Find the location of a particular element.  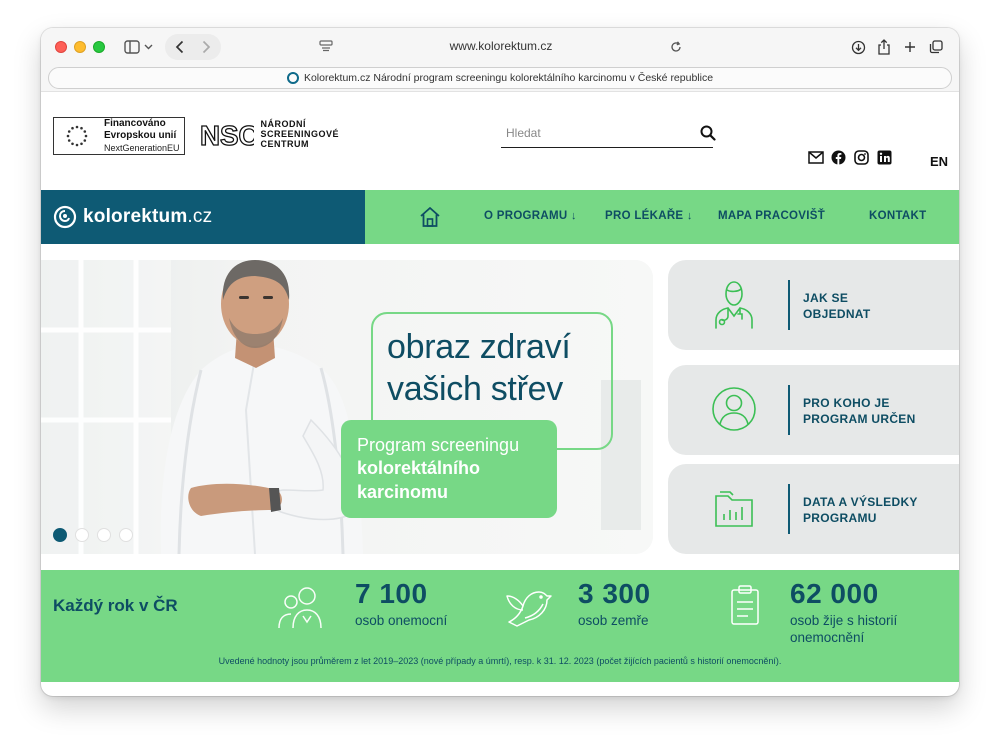

hero-box-line-1: Program screeningu is located at coordinates (438, 445).